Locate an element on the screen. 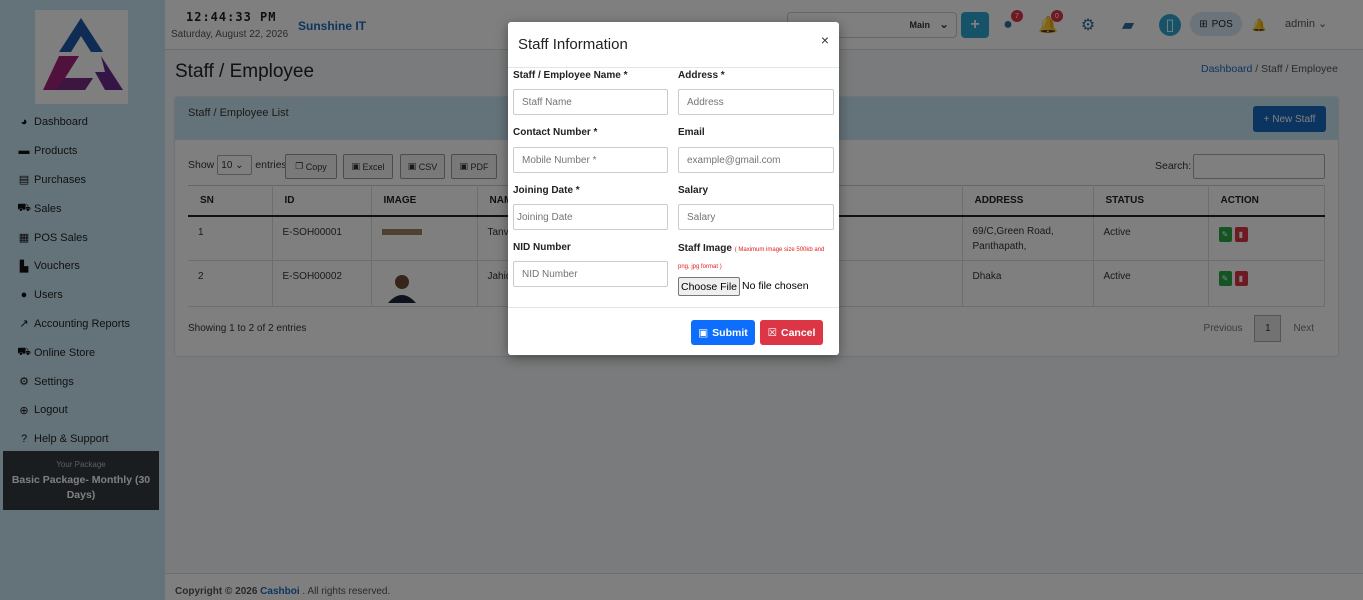 The width and height of the screenshot is (1363, 600). submit-label: Submit is located at coordinates (730, 332).